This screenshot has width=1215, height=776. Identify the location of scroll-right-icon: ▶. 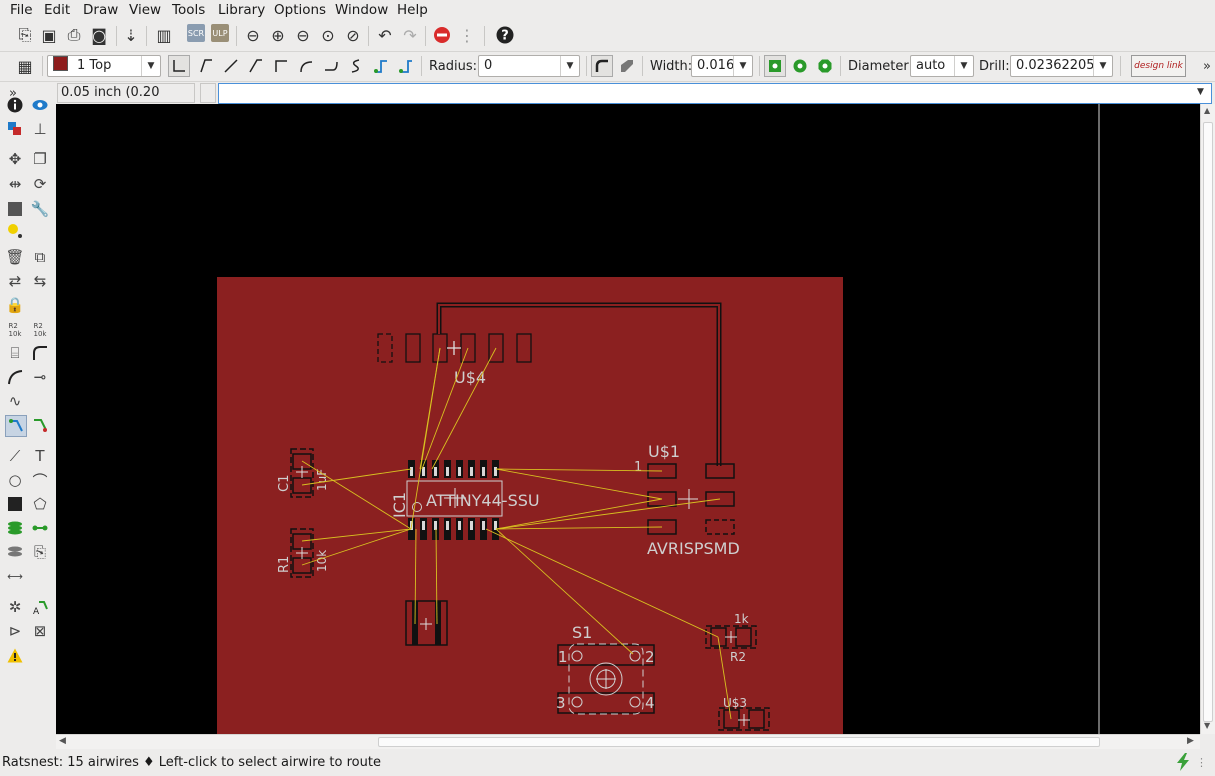
(1190, 741).